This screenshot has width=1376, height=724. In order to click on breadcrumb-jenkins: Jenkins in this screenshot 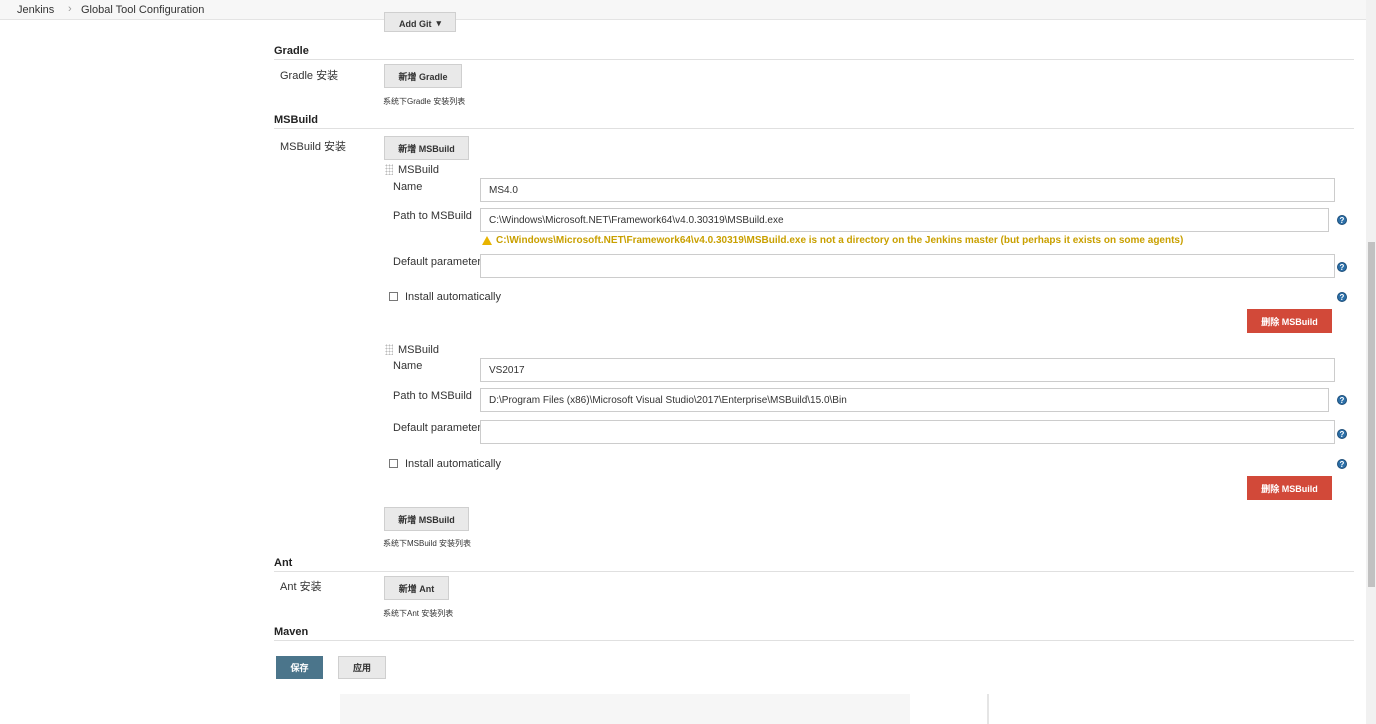, I will do `click(35, 10)`.